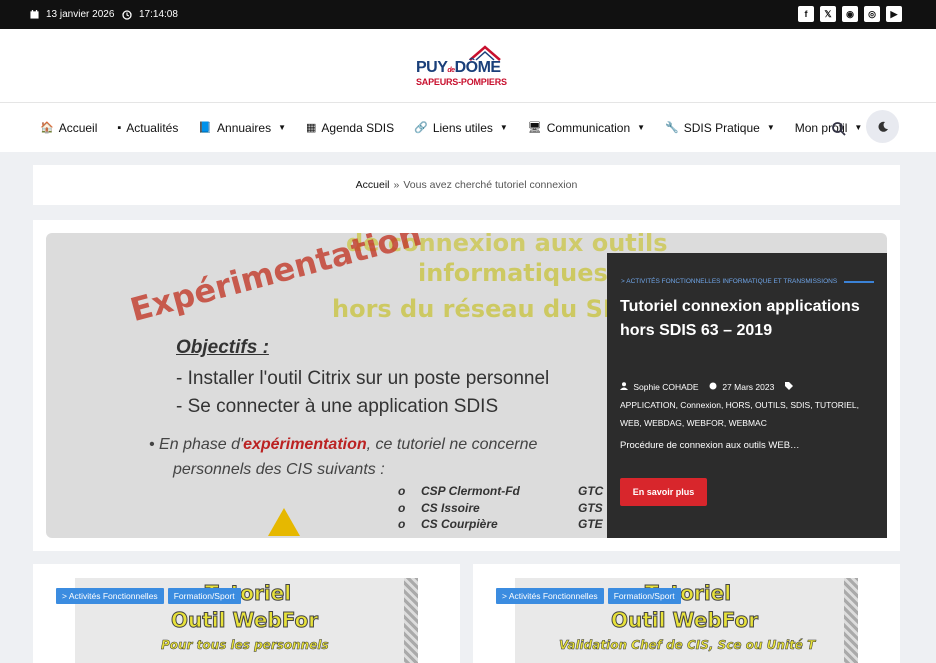  Describe the element at coordinates (119, 127) in the screenshot. I see `news-icon: ▪` at that location.